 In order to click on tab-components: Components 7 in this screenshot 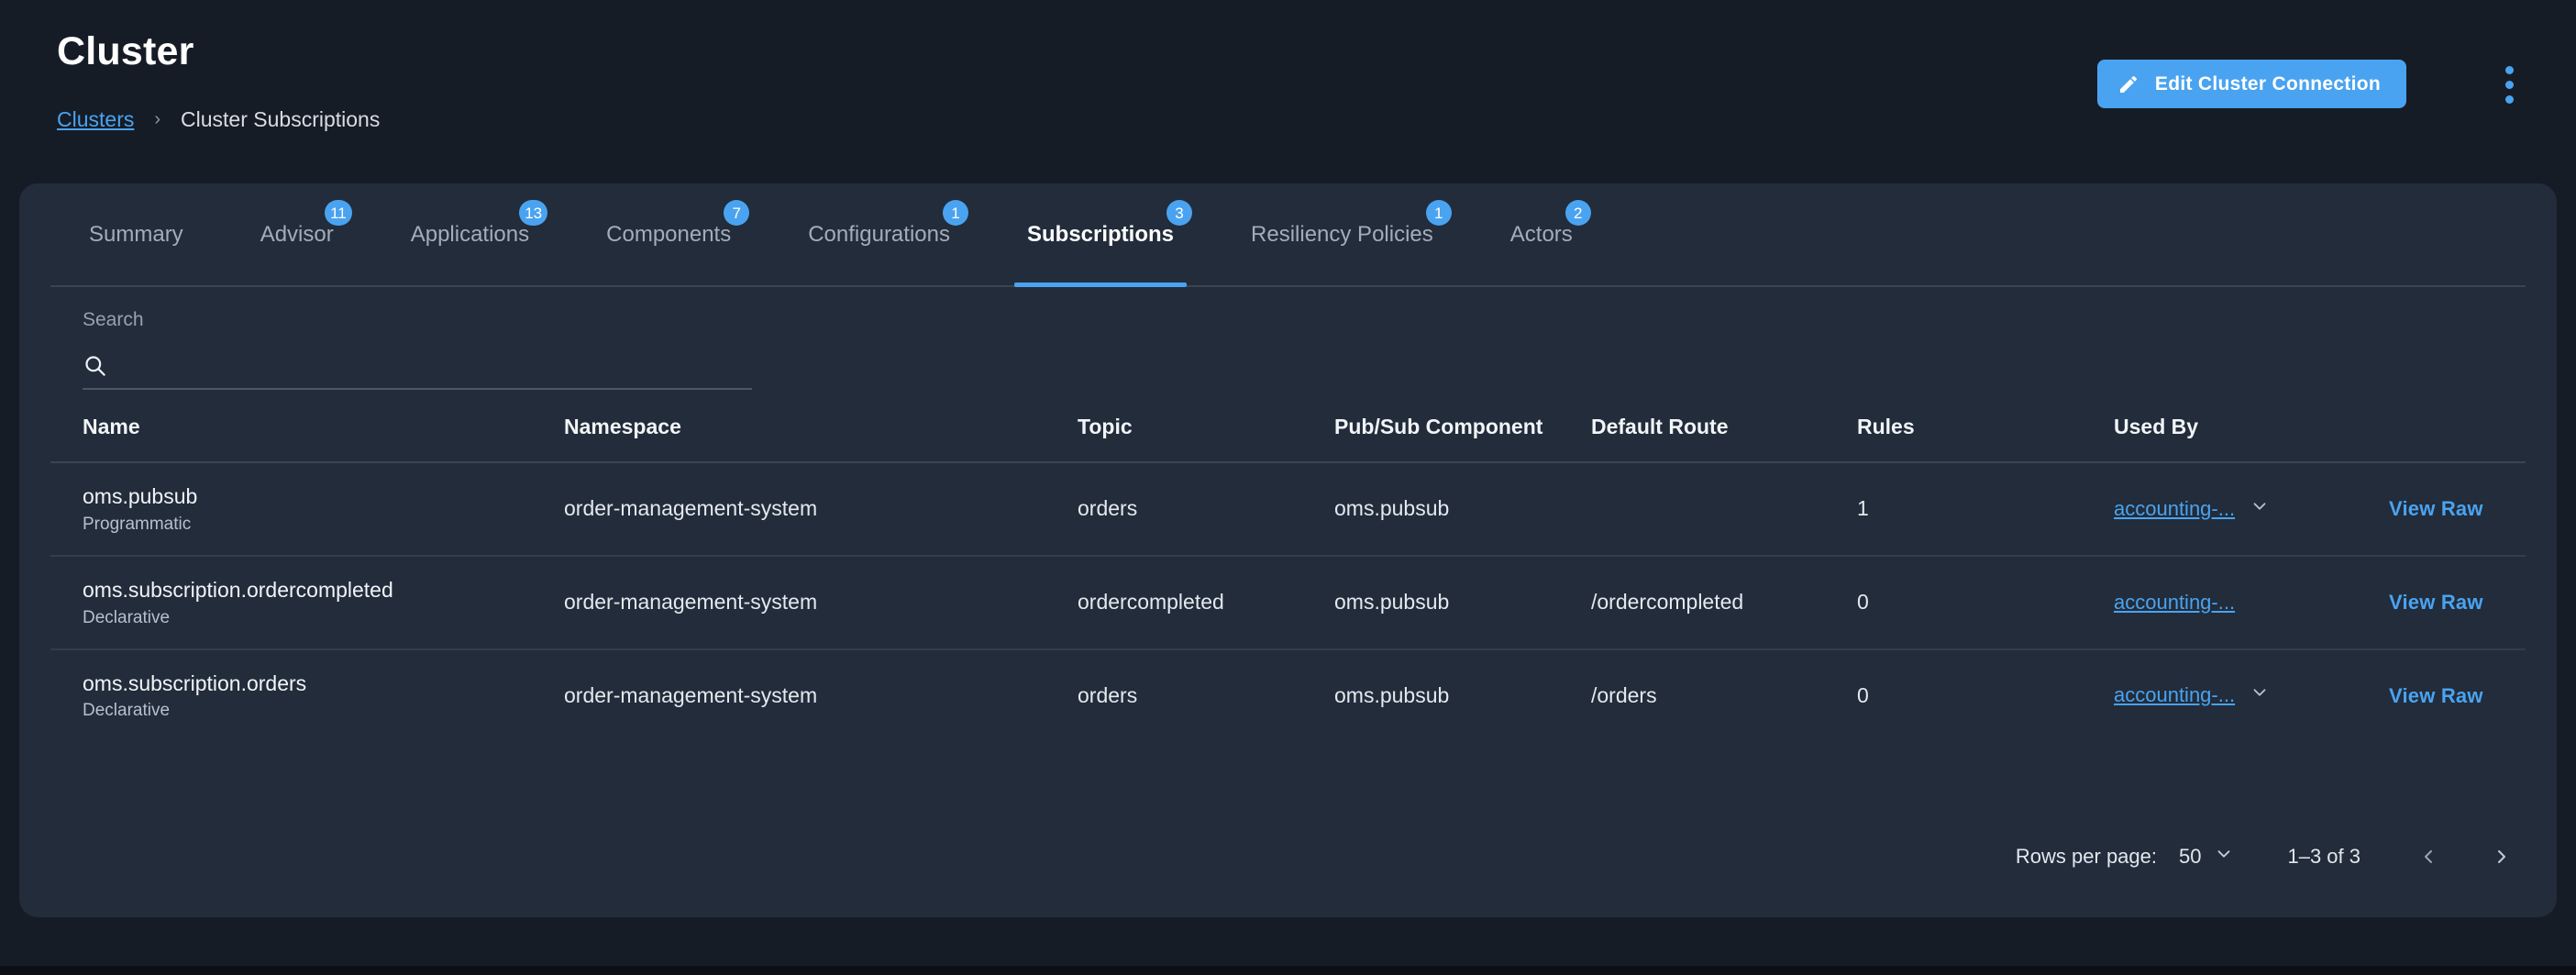, I will do `click(668, 234)`.